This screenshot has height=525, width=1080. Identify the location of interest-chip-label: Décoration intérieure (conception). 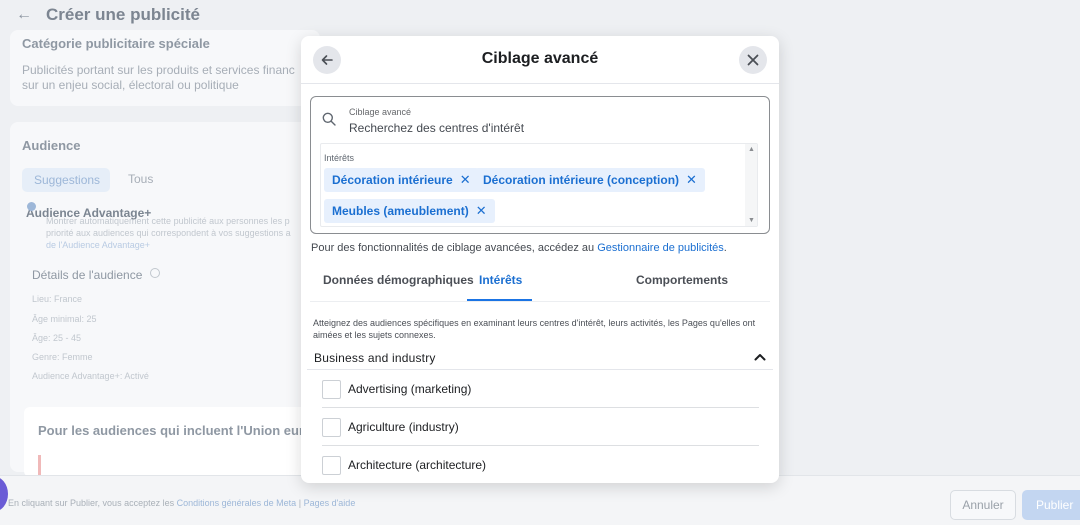
(581, 180).